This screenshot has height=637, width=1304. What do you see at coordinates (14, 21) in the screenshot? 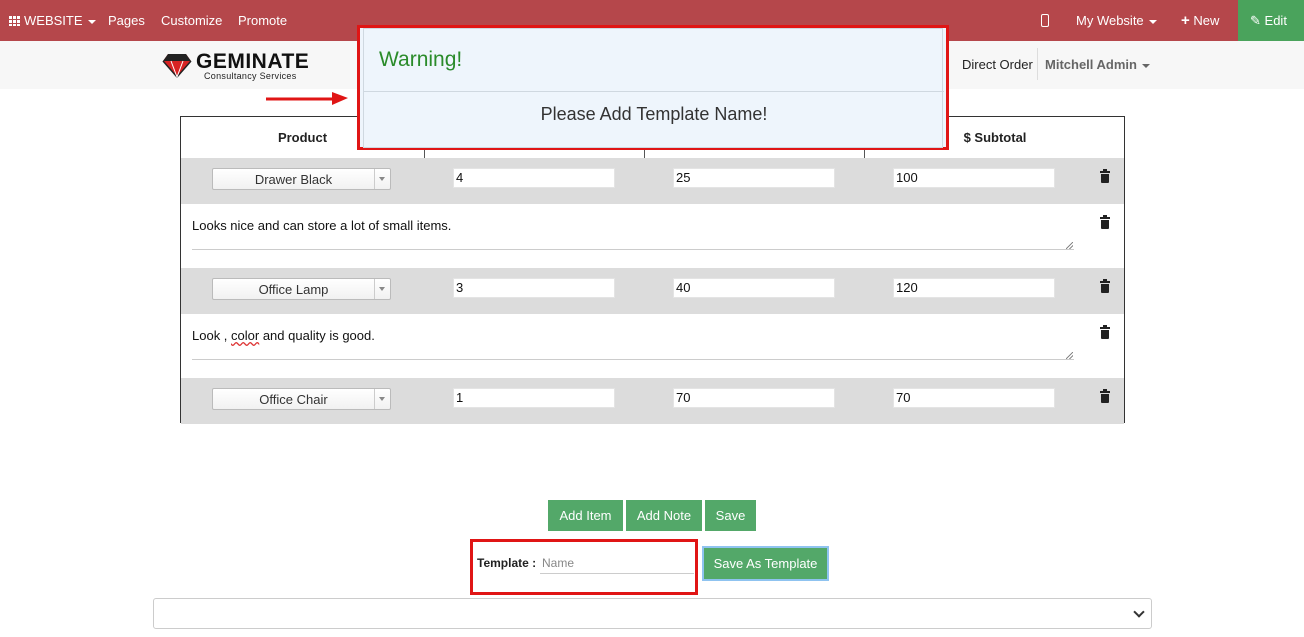
I see `grid-icon` at bounding box center [14, 21].